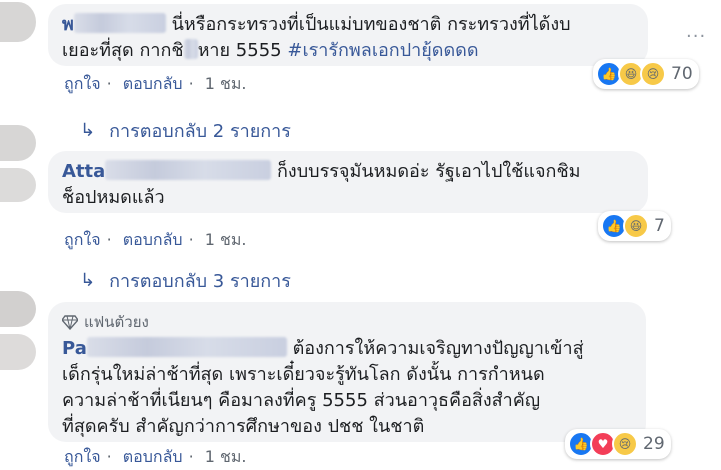  What do you see at coordinates (347, 322) in the screenshot?
I see `top-fan-badge: แฟนตัวยง` at bounding box center [347, 322].